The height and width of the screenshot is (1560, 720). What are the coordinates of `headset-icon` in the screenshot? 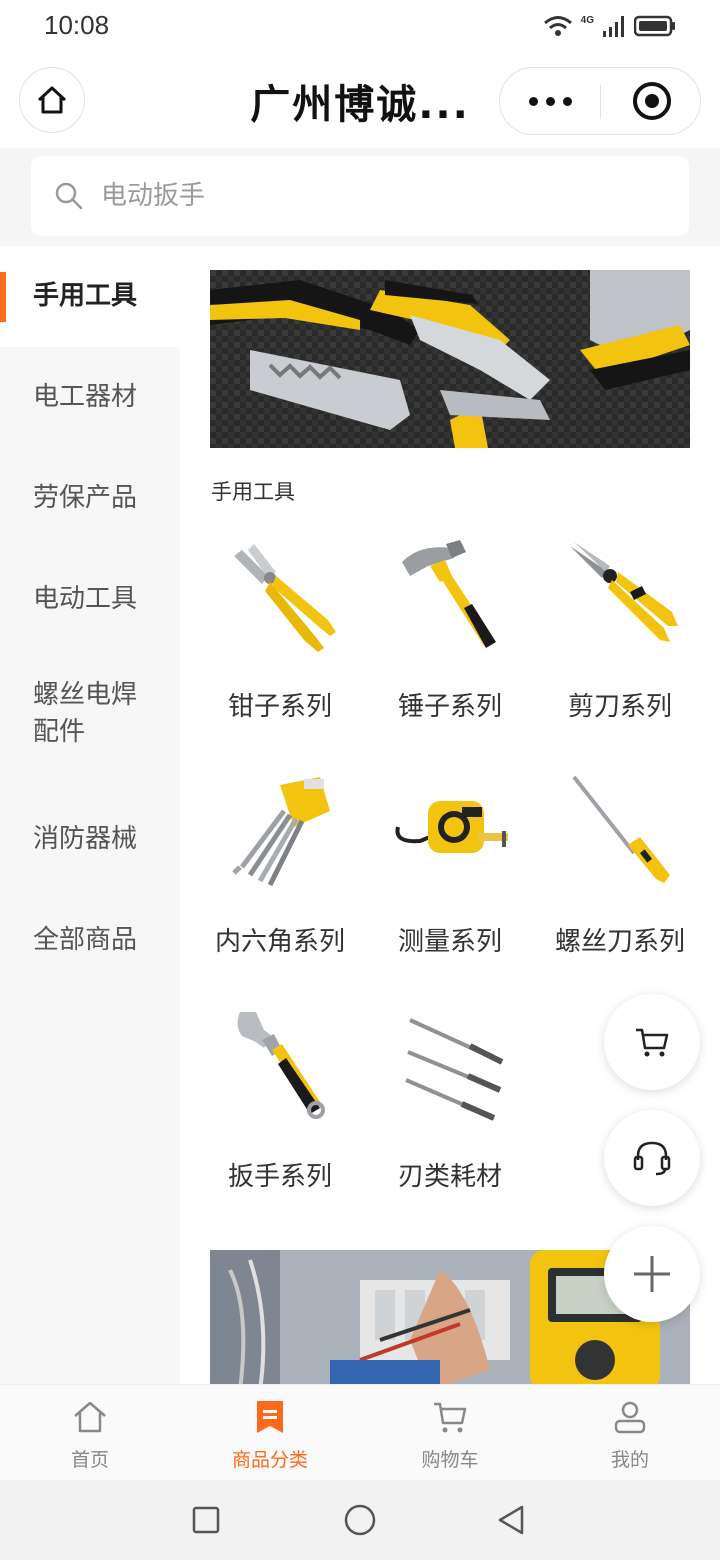 It's located at (652, 1158).